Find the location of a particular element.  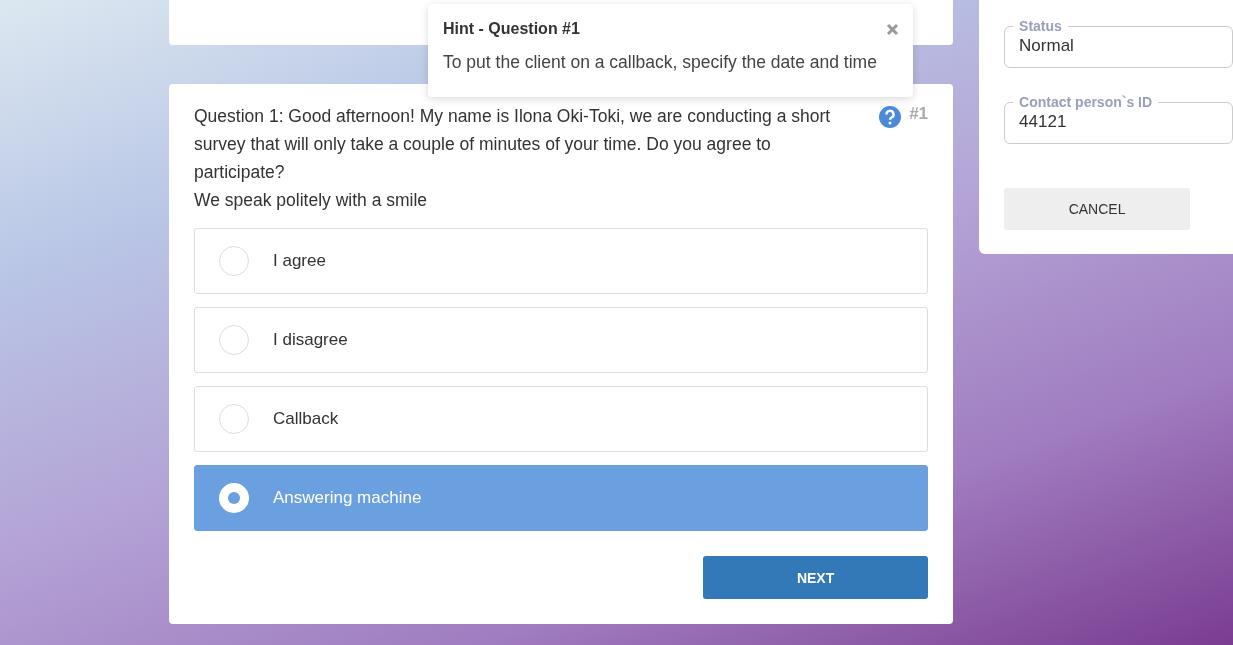

field-value: Normal is located at coordinates (1047, 46).